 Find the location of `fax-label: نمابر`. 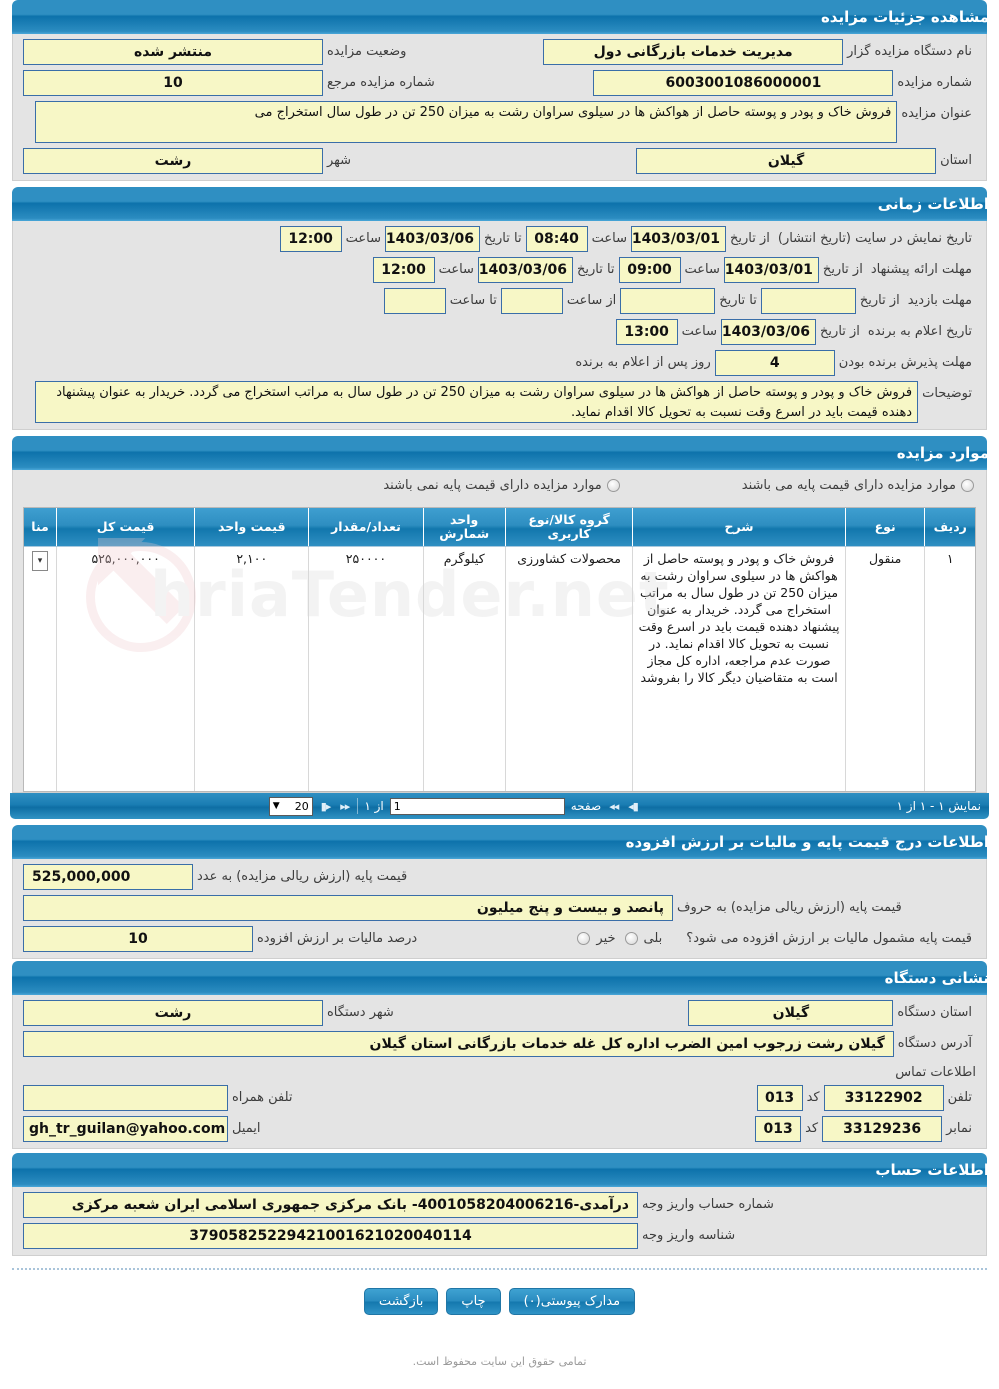

fax-label: نمابر is located at coordinates (959, 1128).